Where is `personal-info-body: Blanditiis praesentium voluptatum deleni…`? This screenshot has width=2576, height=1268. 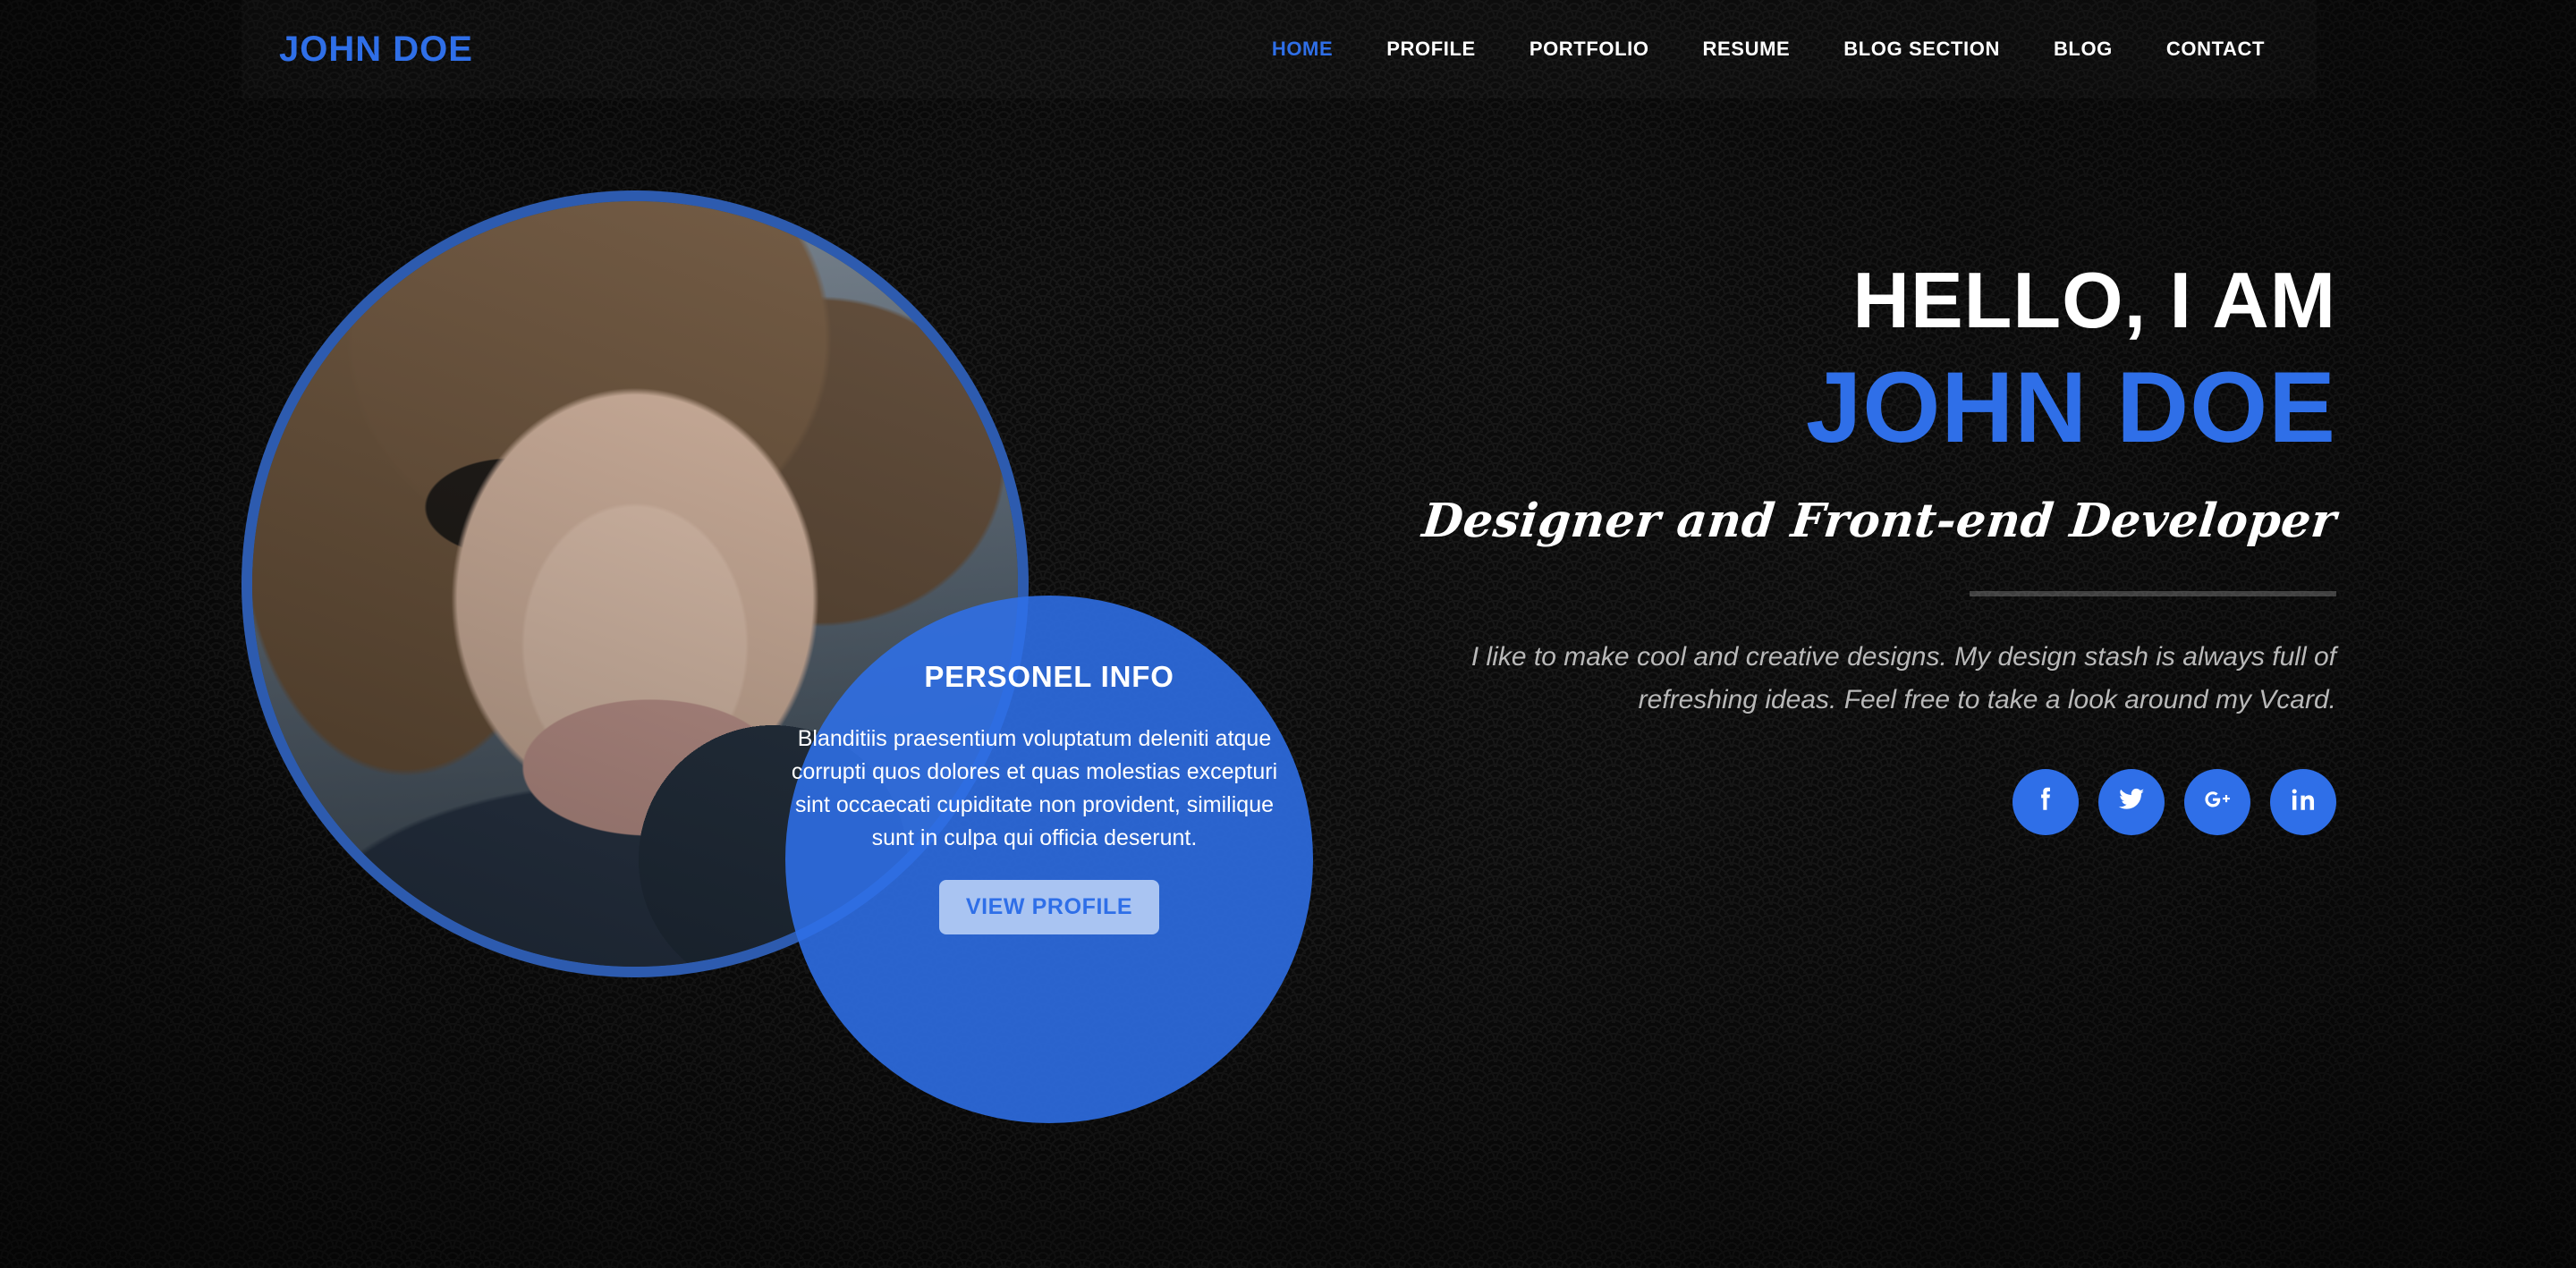
personal-info-body: Blanditiis praesentium voluptatum deleni… is located at coordinates (1034, 788).